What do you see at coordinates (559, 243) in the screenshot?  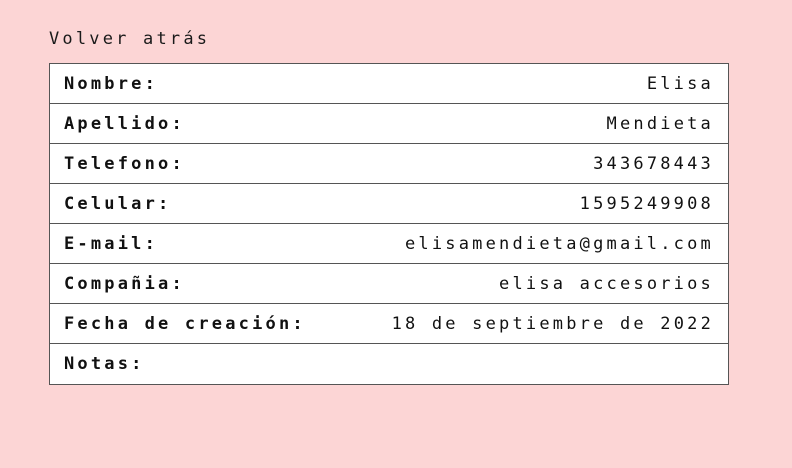 I see `email-value: elisamendieta@gmail.com` at bounding box center [559, 243].